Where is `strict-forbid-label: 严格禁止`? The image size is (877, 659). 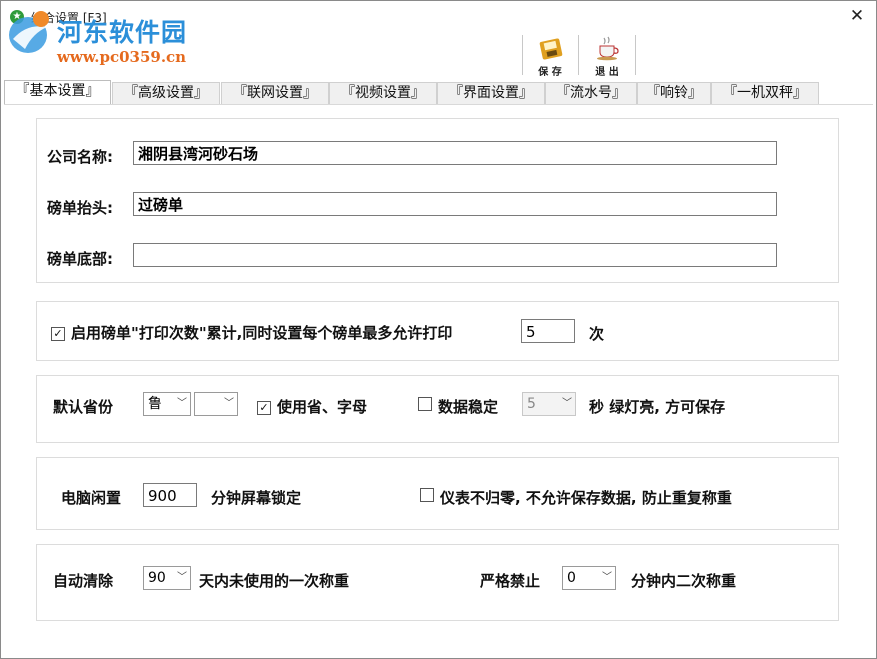 strict-forbid-label: 严格禁止 is located at coordinates (510, 581).